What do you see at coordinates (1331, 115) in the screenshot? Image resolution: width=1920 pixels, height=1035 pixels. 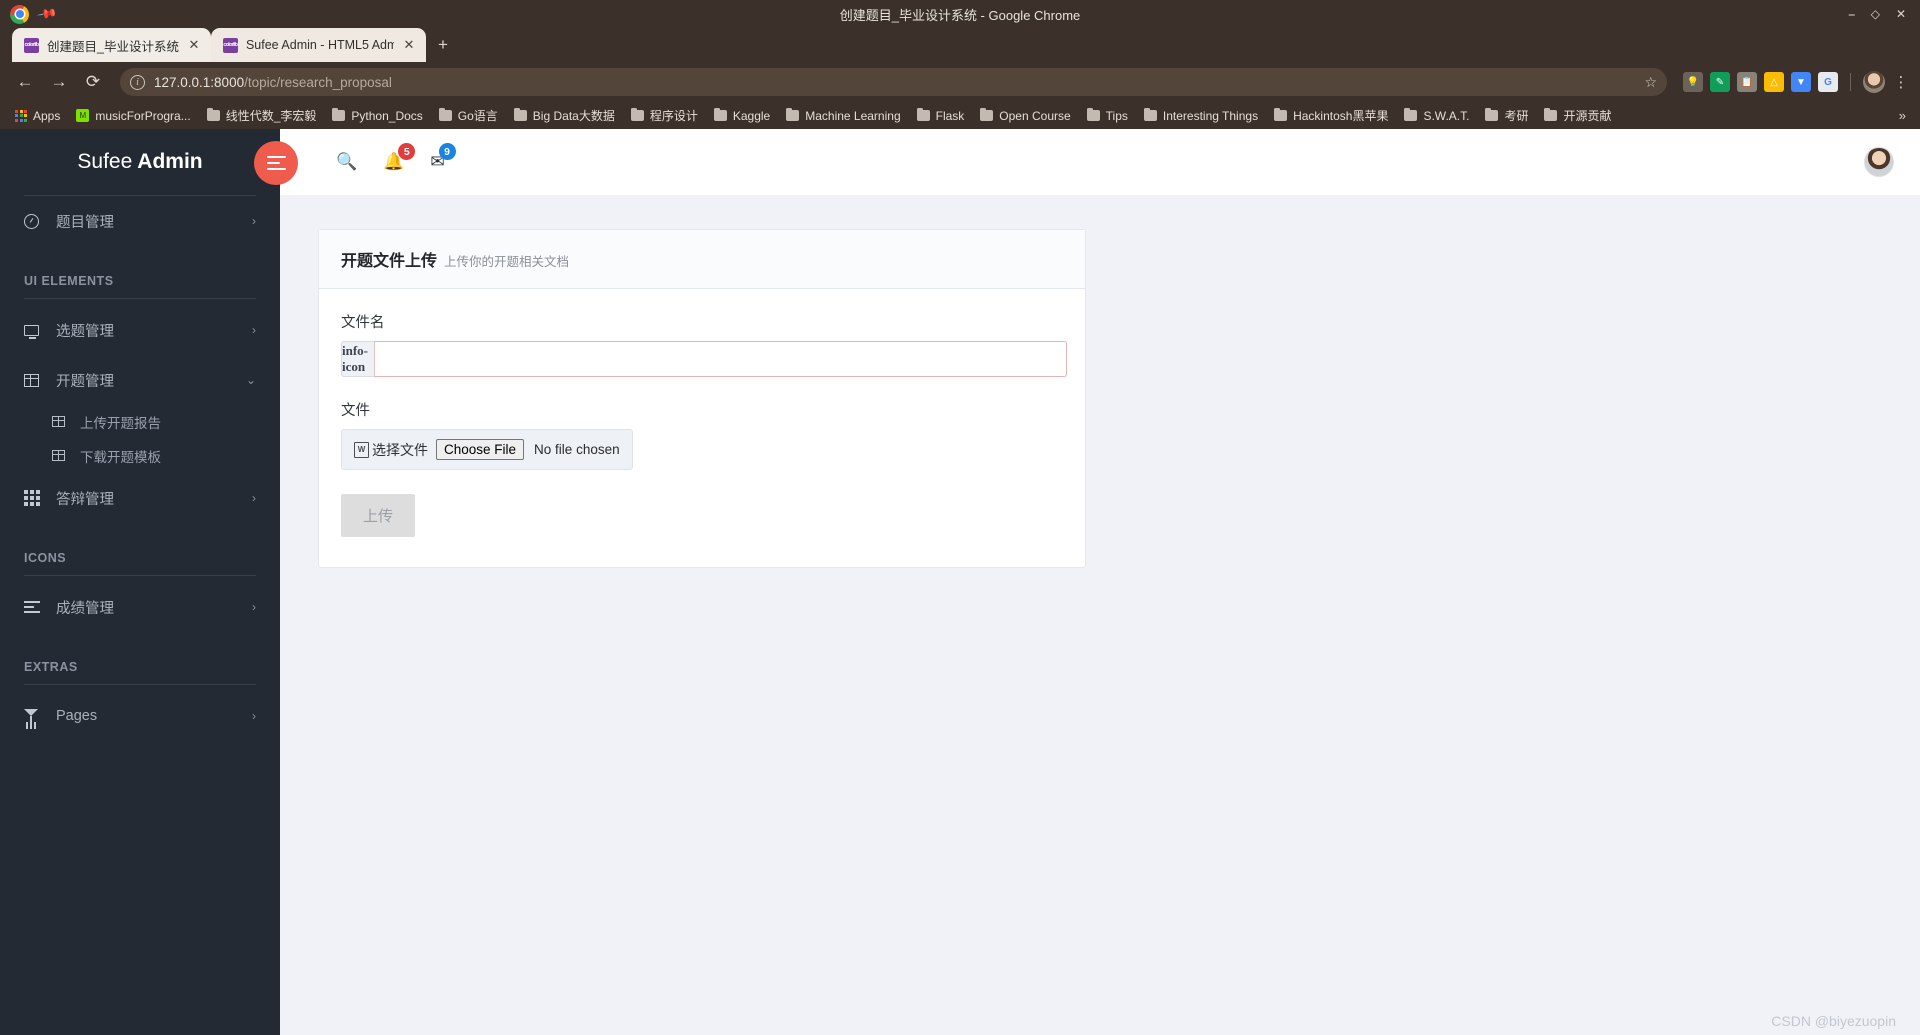 I see `bookmark-hackintosh: Hackintosh黑苹果` at bounding box center [1331, 115].